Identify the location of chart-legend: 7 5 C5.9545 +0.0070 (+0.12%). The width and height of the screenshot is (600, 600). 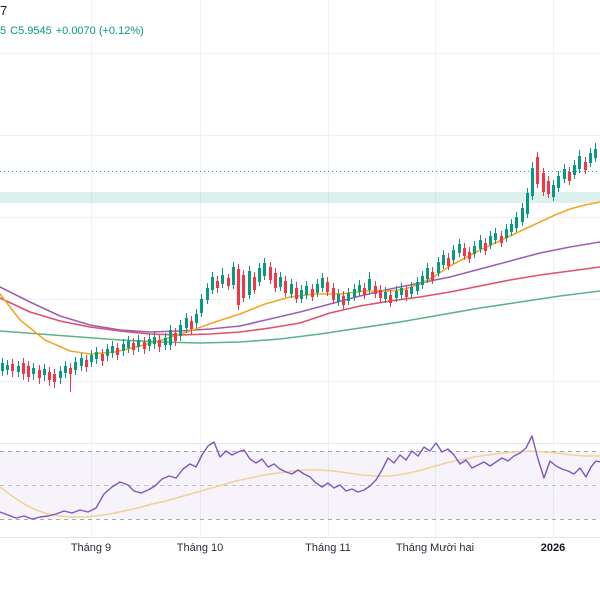
(74, 20).